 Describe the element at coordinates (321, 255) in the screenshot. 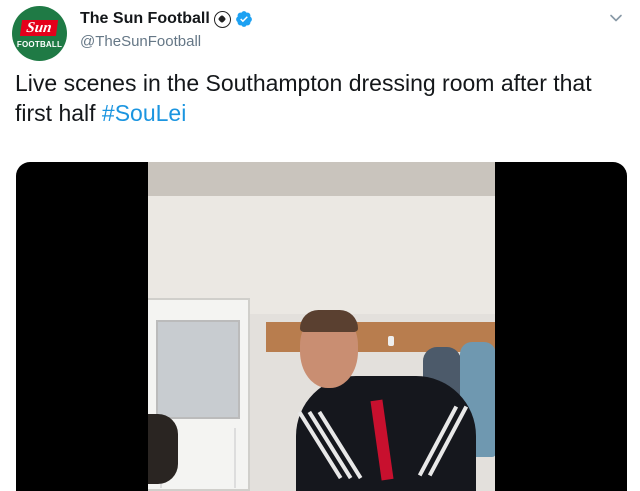

I see `video-wall` at that location.